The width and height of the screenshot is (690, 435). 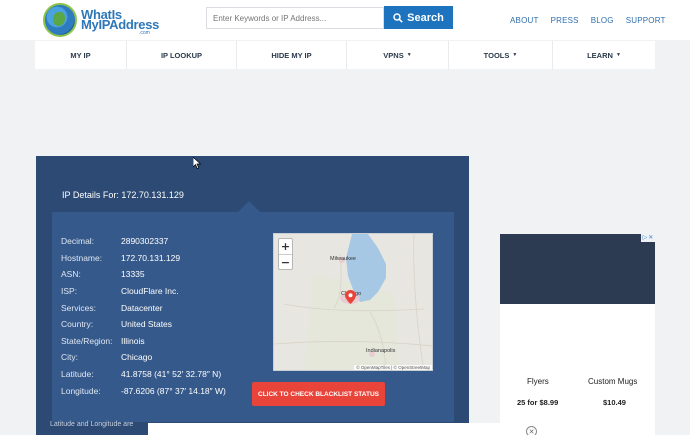 What do you see at coordinates (173, 390) in the screenshot?
I see `detail-value: -87.6206 (87° 37′ 14.18″ W)` at bounding box center [173, 390].